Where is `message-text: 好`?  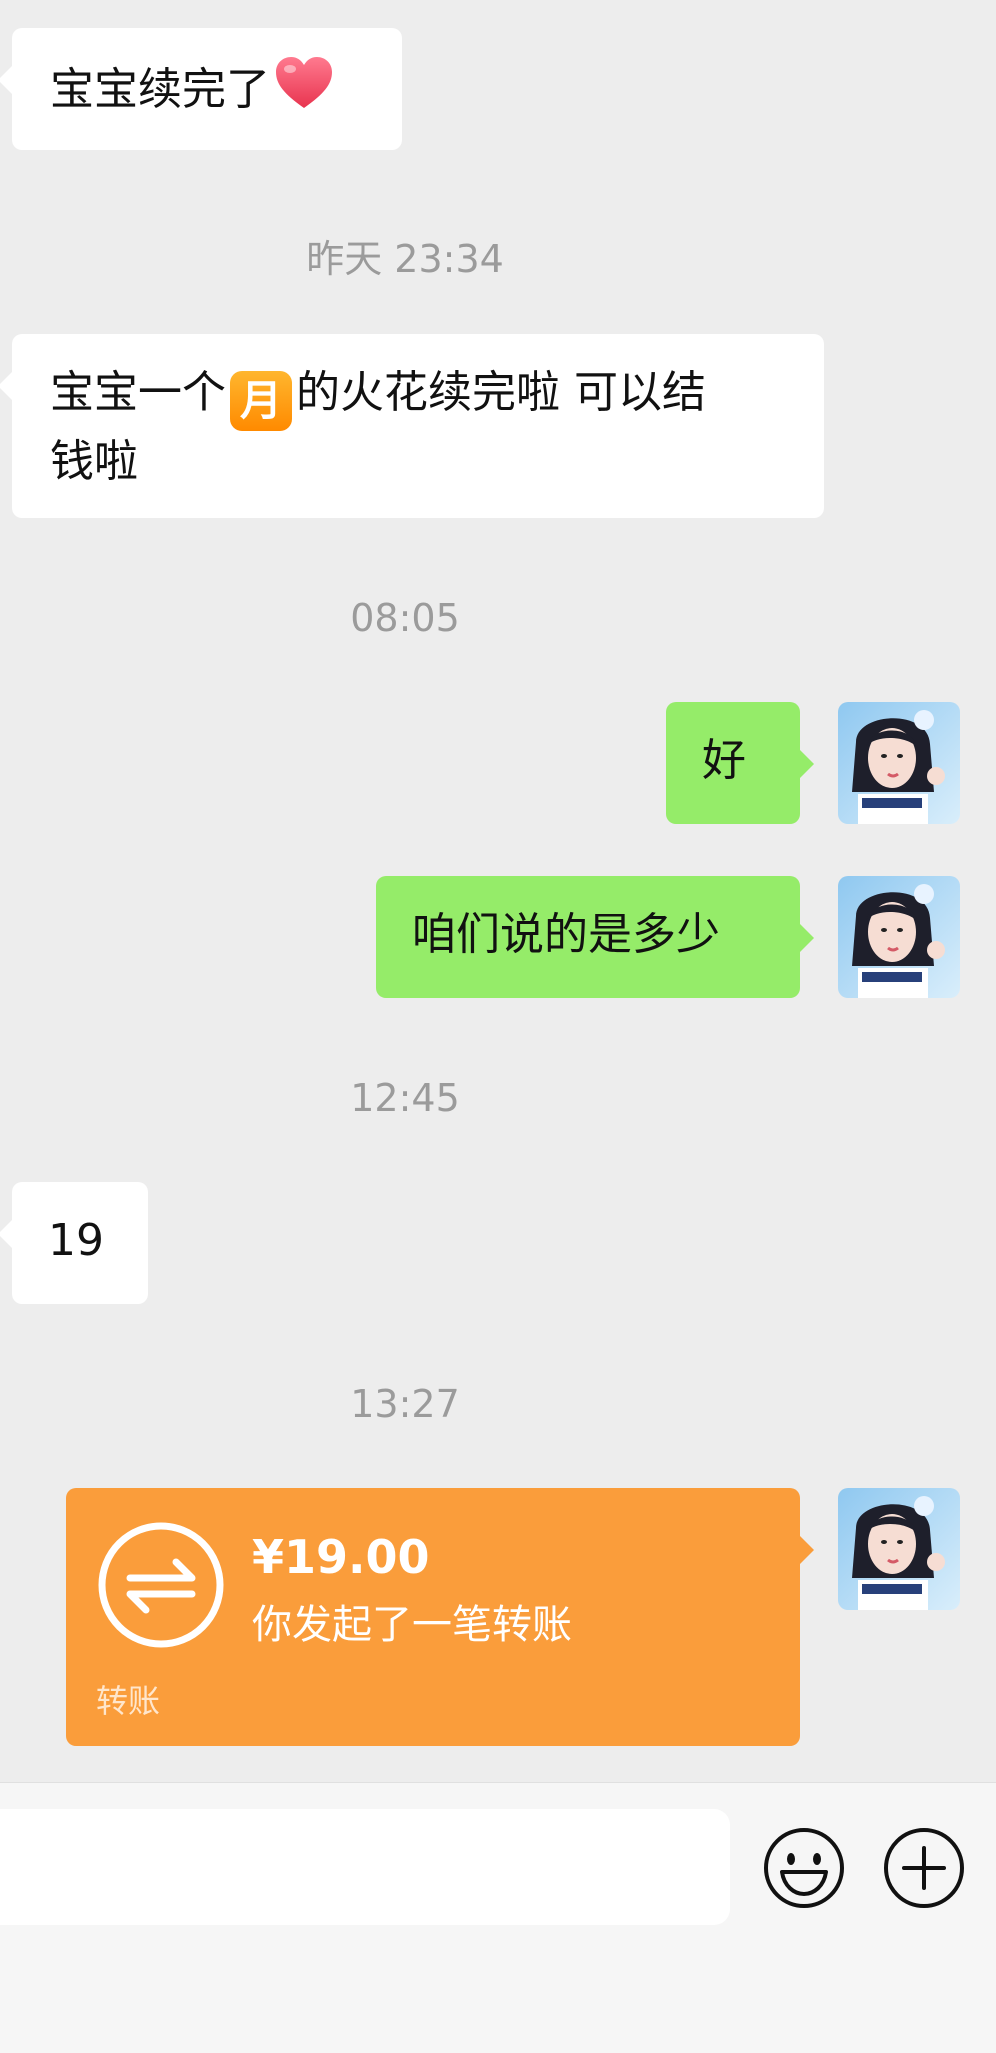 message-text: 好 is located at coordinates (724, 760).